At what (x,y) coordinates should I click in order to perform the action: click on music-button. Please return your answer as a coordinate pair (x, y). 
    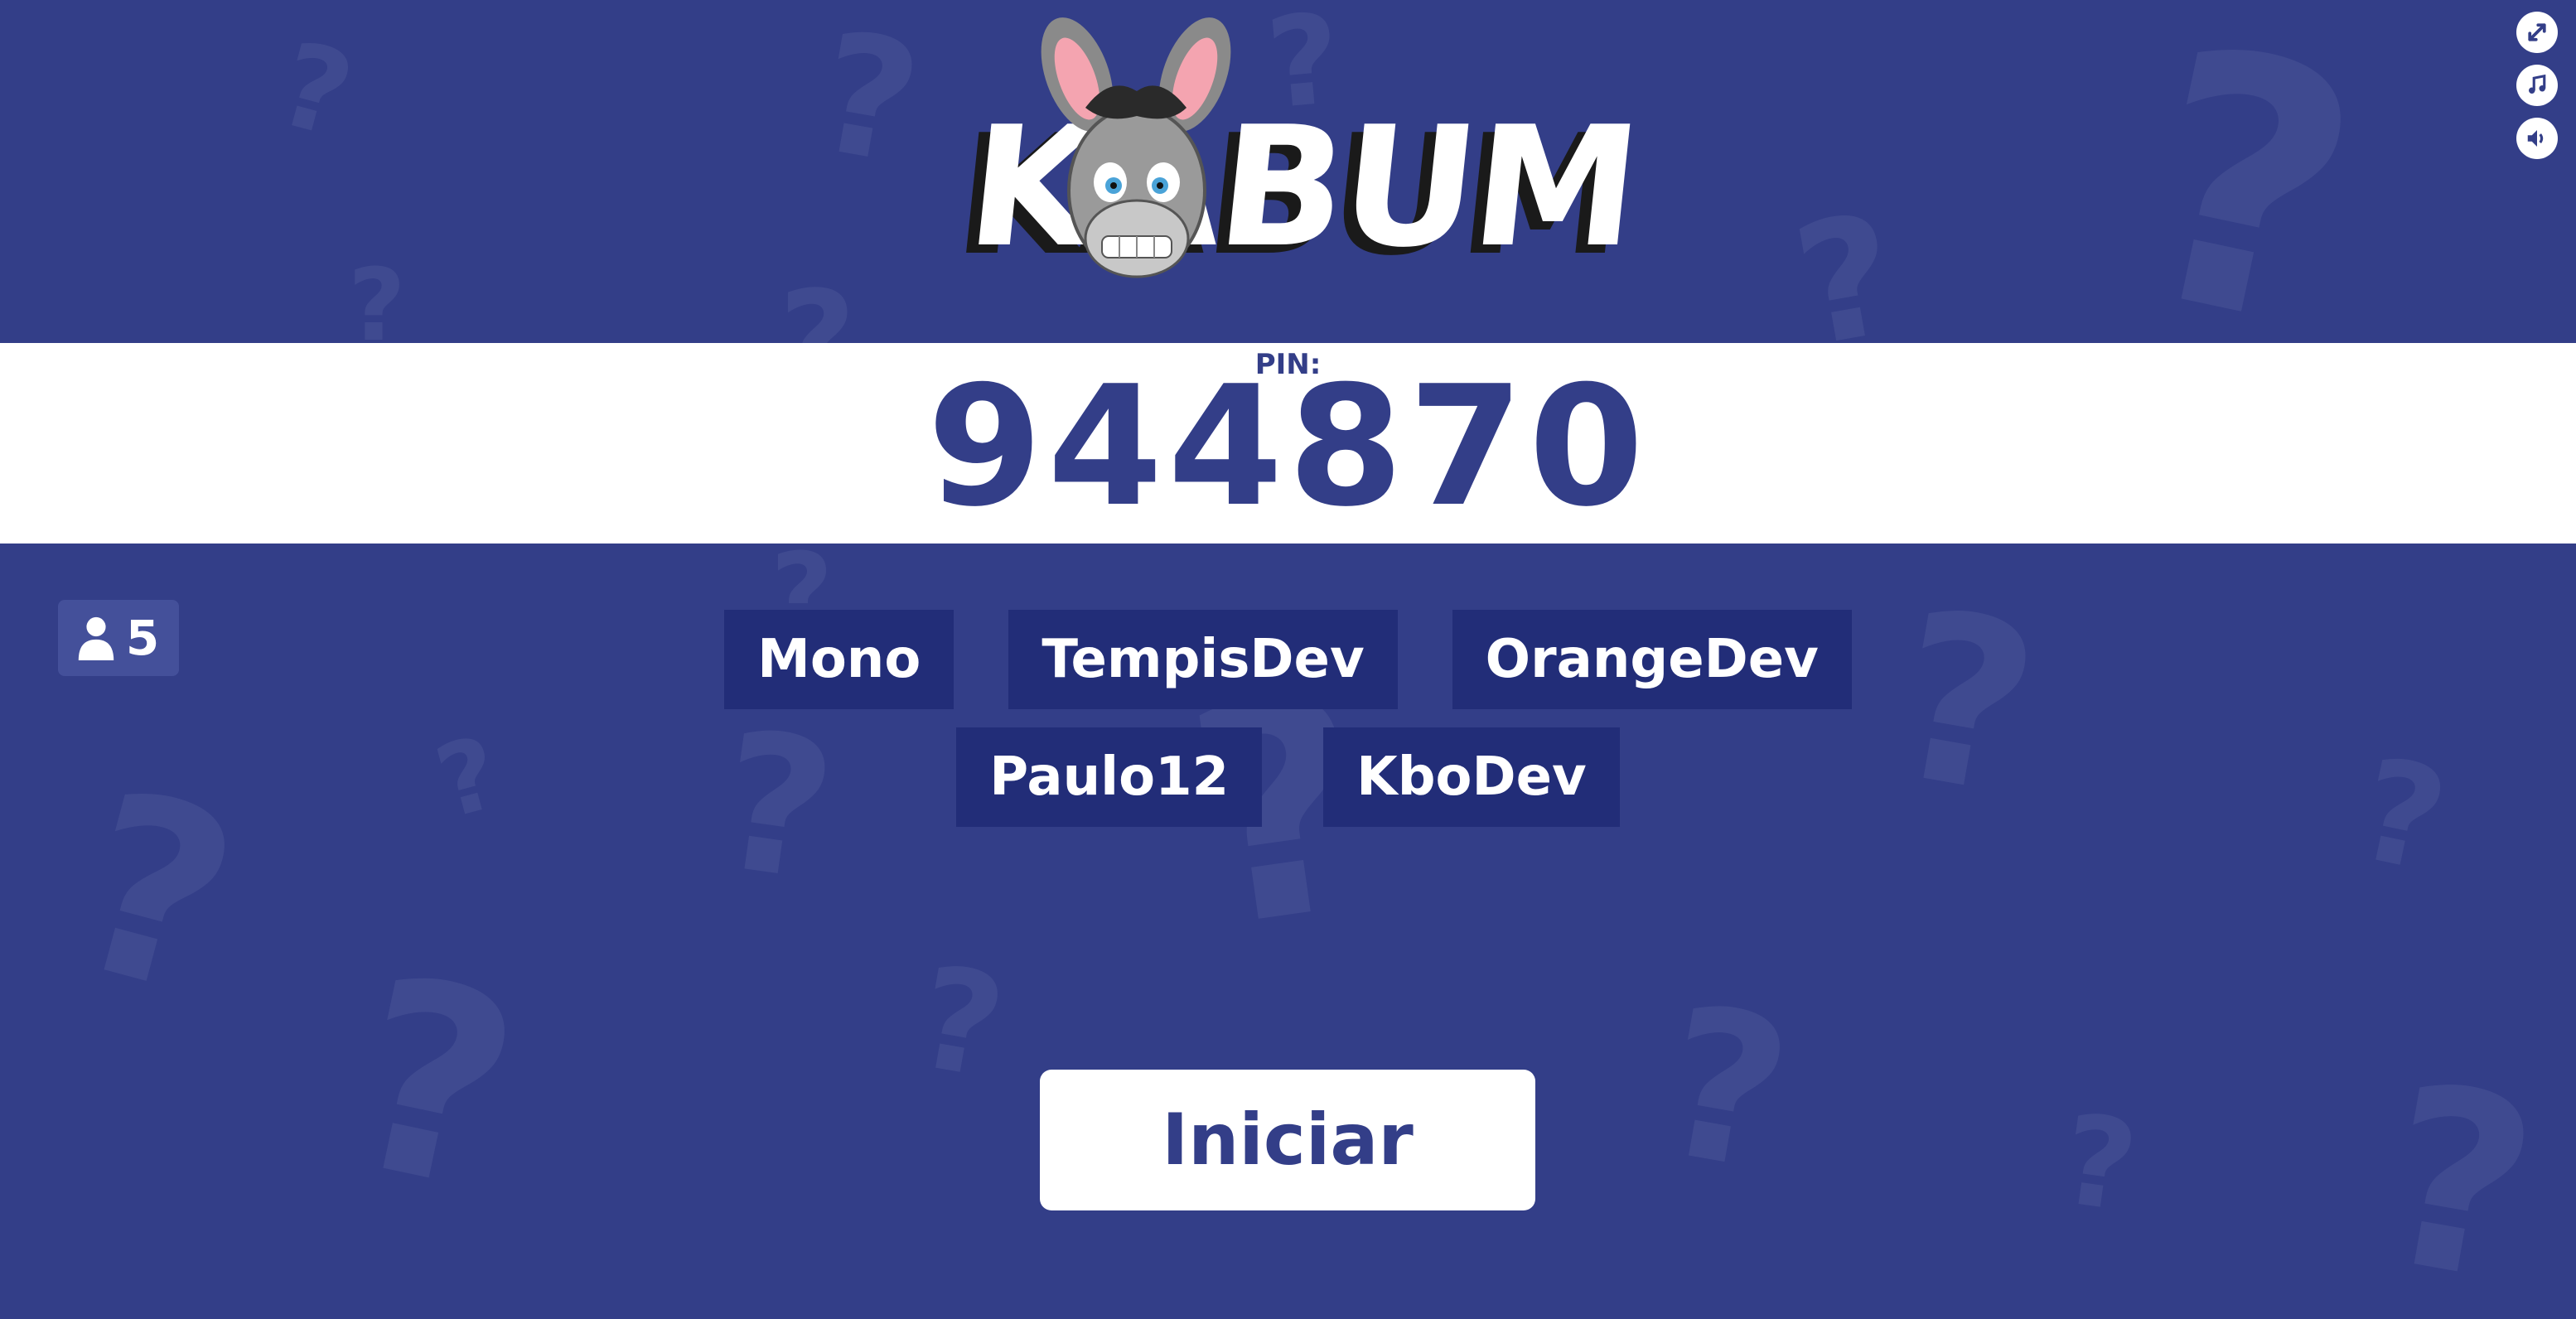
    Looking at the image, I should click on (2537, 85).